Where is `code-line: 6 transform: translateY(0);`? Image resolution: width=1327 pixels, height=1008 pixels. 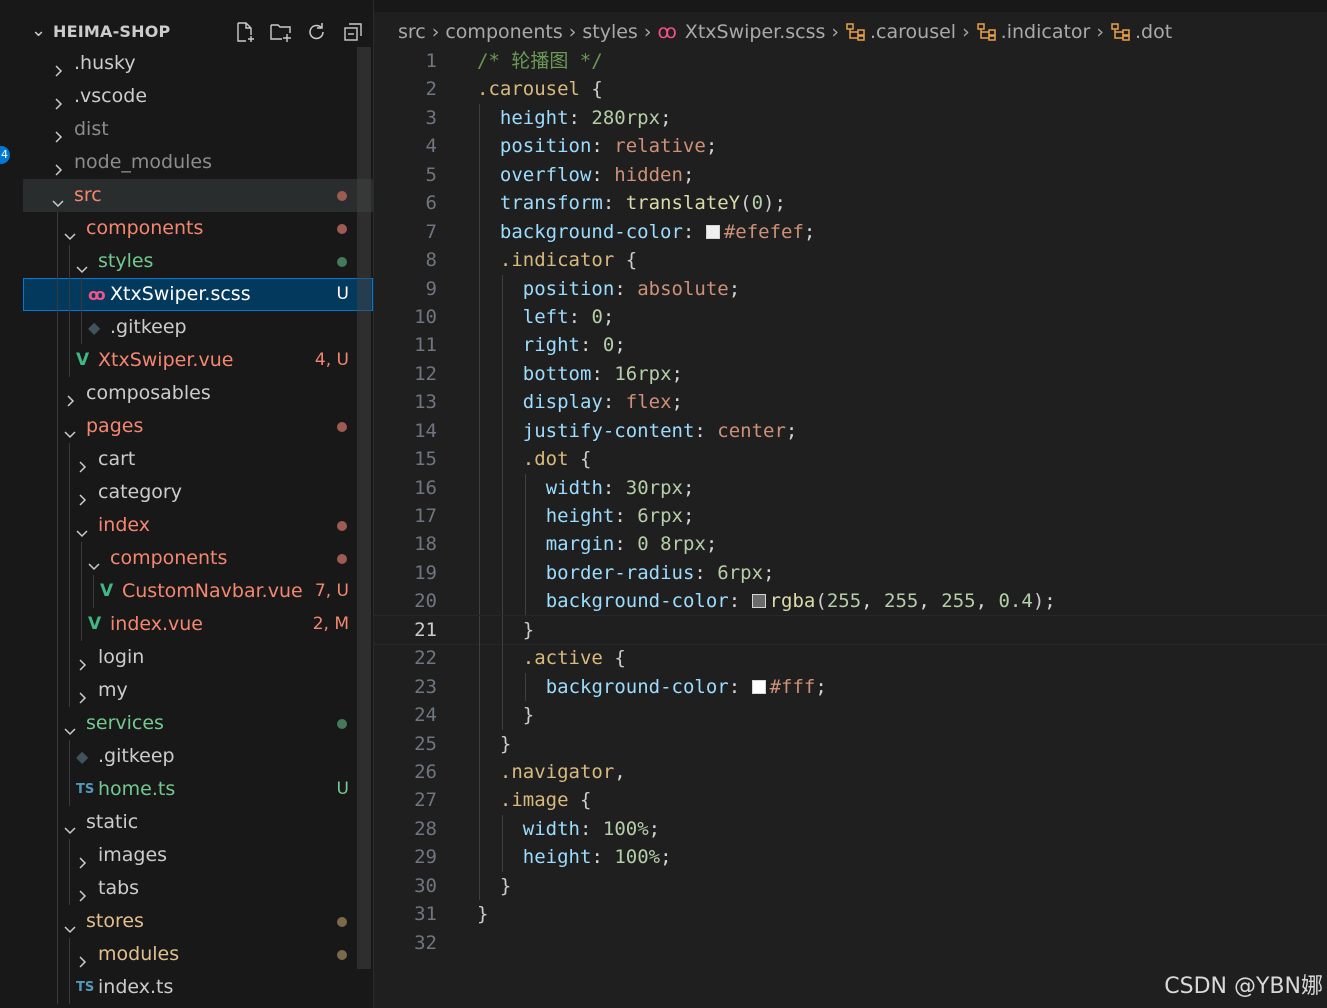 code-line: 6 transform: translateY(0); is located at coordinates (850, 203).